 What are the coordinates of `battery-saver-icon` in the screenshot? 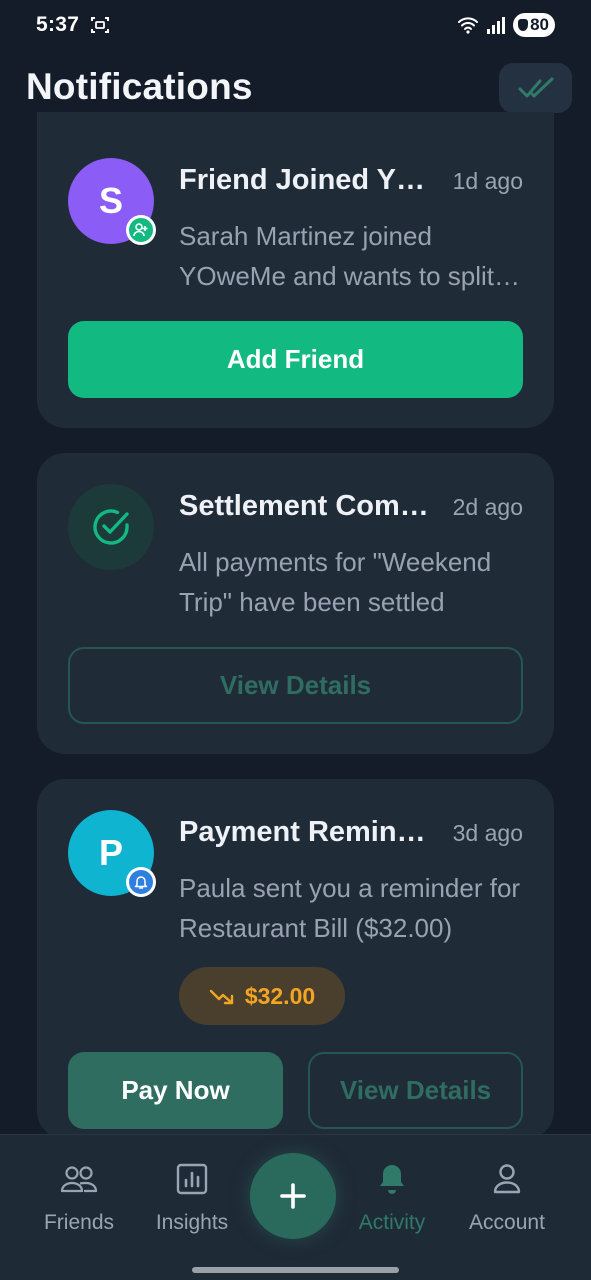 It's located at (523, 25).